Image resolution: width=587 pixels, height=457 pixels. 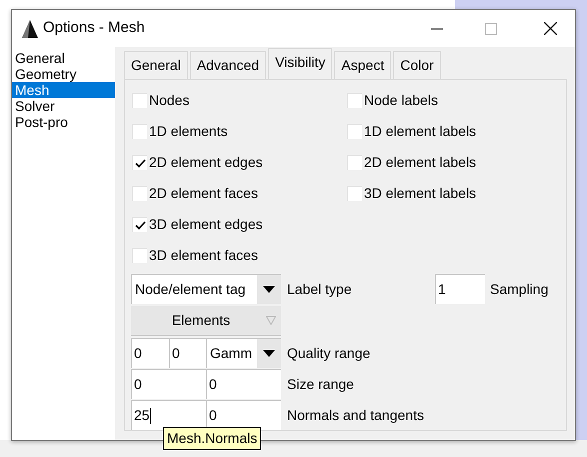 What do you see at coordinates (206, 224) in the screenshot?
I see `checkbox-label: 3D element edges` at bounding box center [206, 224].